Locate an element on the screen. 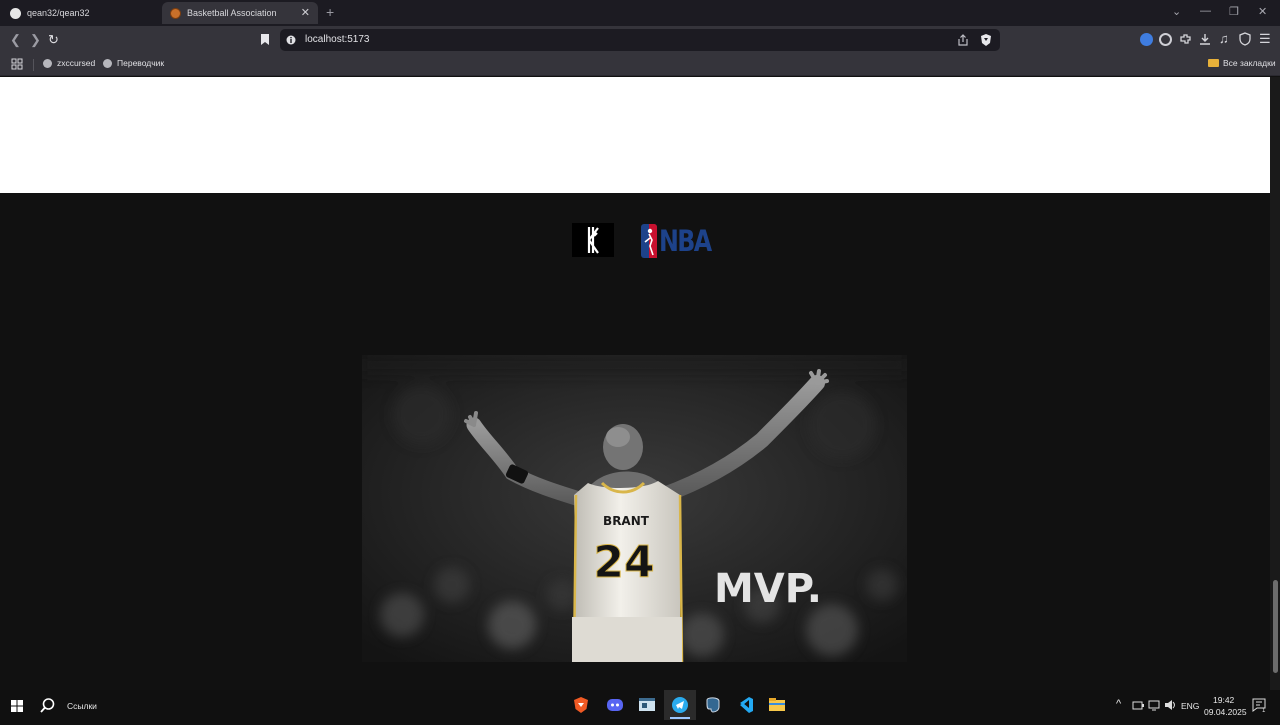 The image size is (1280, 725). bookmark-icon is located at coordinates (265, 39).